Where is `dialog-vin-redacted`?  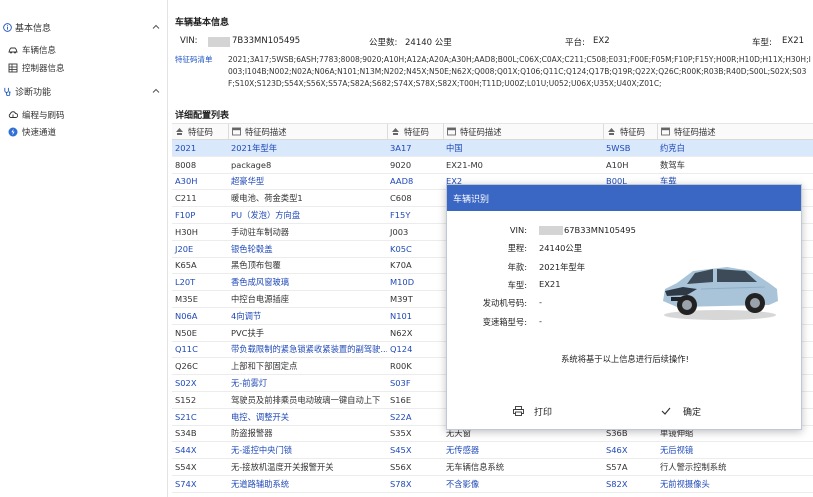 dialog-vin-redacted is located at coordinates (551, 230).